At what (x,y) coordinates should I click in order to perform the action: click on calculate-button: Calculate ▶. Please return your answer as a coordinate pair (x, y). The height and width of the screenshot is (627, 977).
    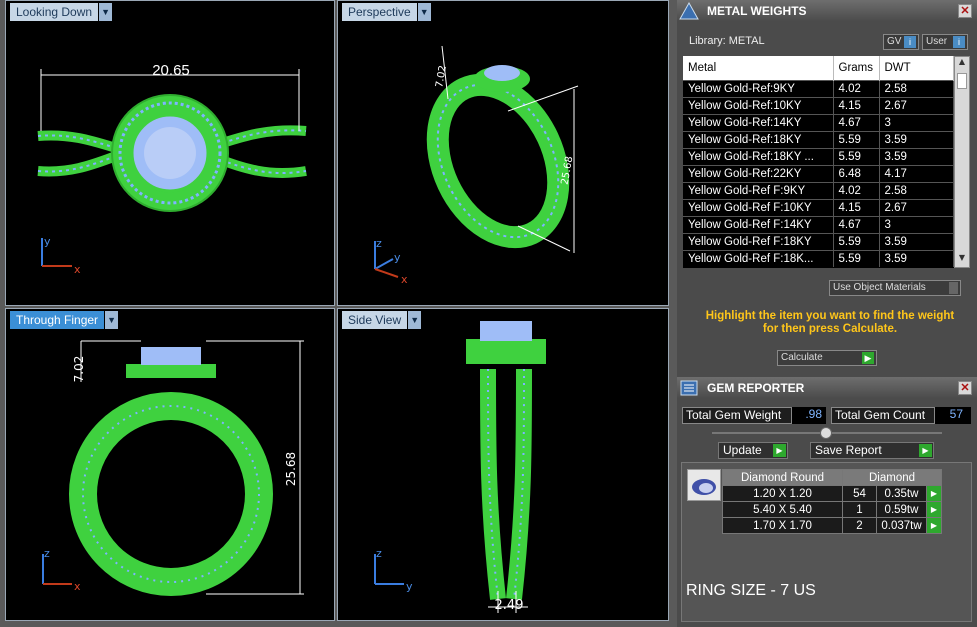
    Looking at the image, I should click on (827, 358).